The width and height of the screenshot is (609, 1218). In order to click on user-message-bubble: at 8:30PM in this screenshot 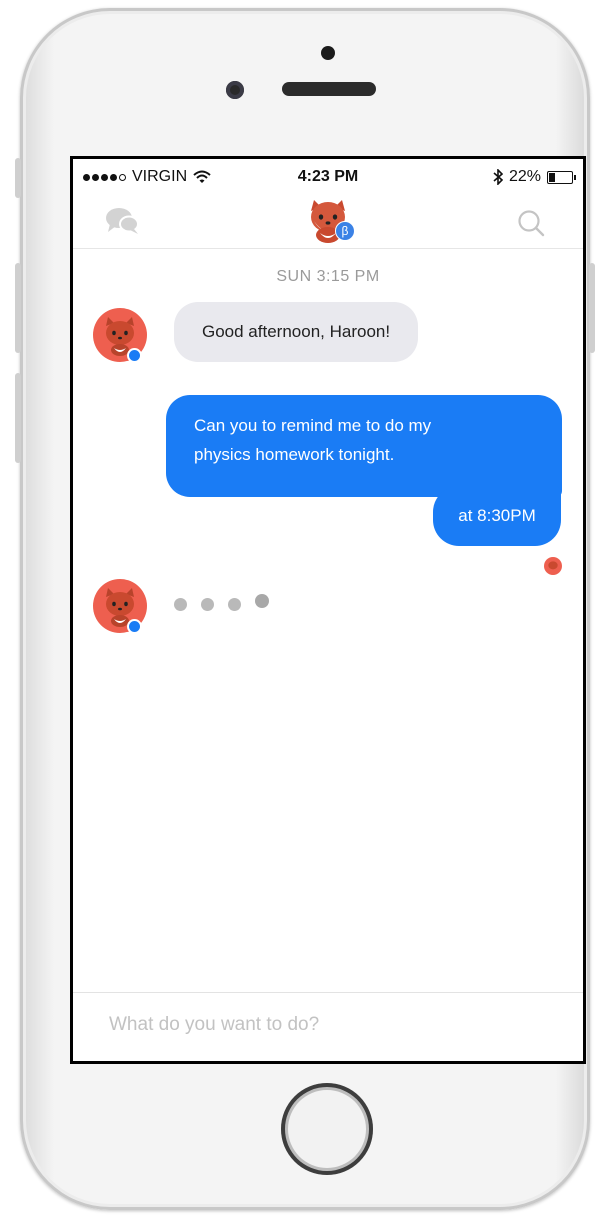, I will do `click(497, 516)`.